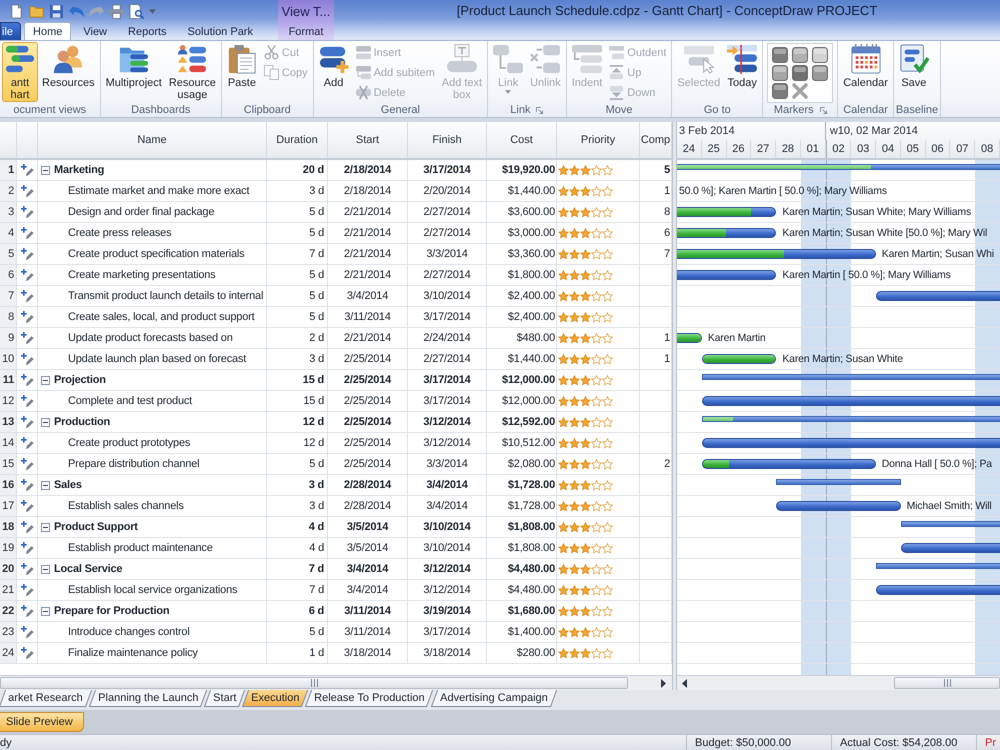 The image size is (1000, 750). Describe the element at coordinates (914, 66) in the screenshot. I see `save-baseline-button: Save` at that location.